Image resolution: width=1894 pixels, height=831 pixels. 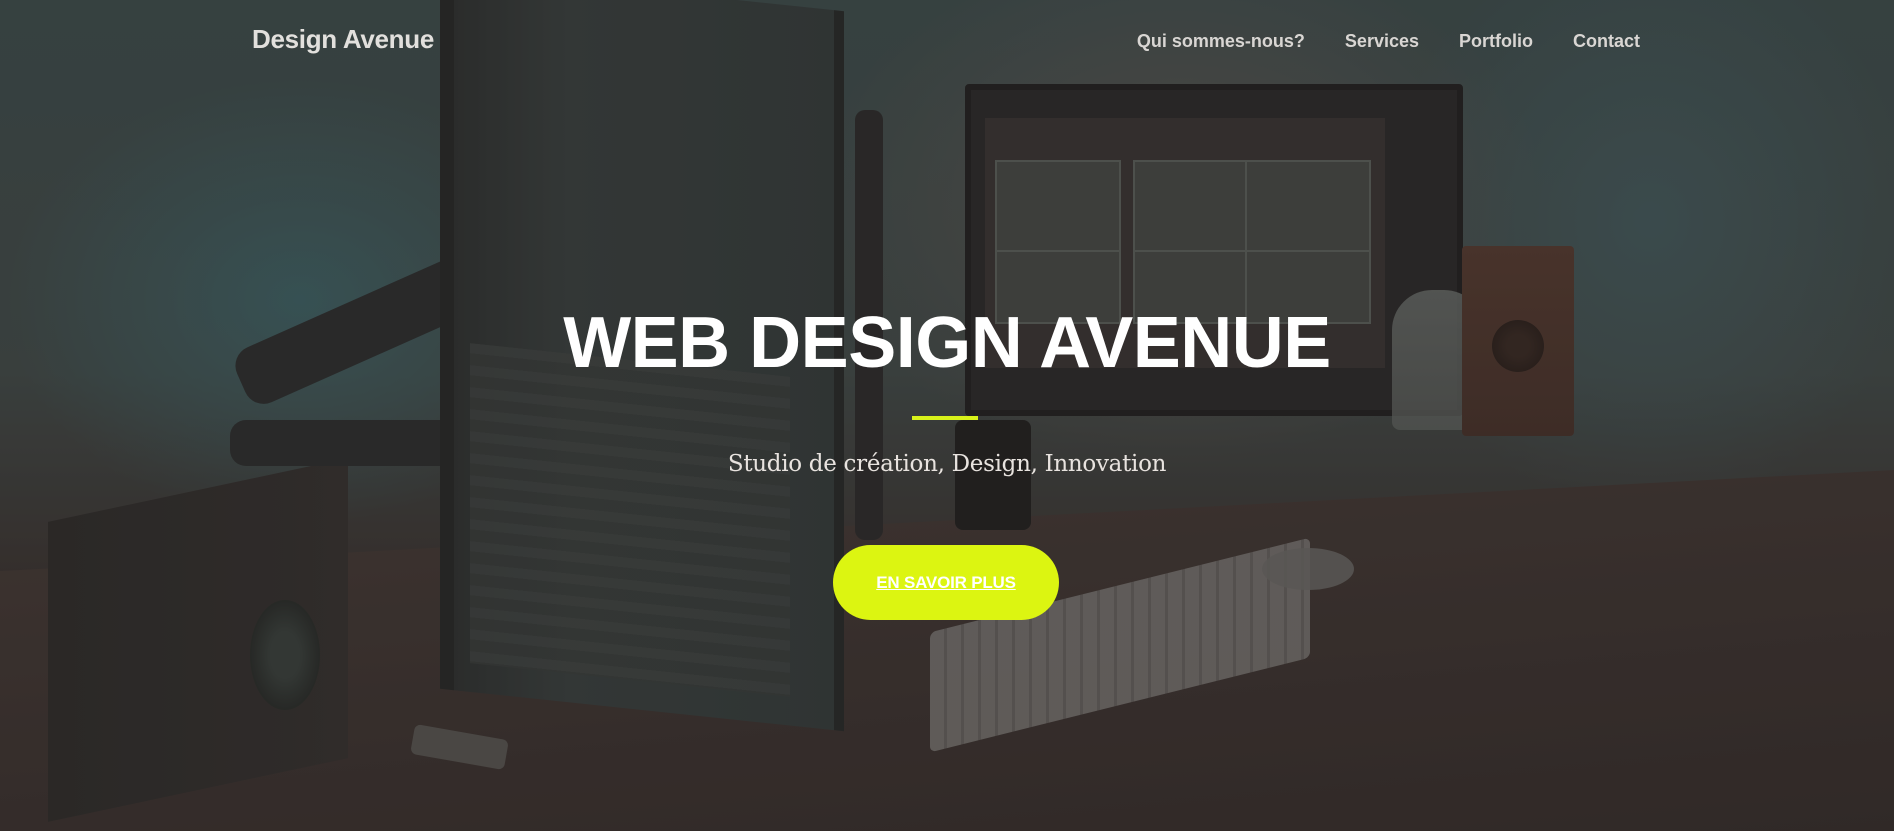 I want to click on nav-link-contact: Contact, so click(x=1606, y=41).